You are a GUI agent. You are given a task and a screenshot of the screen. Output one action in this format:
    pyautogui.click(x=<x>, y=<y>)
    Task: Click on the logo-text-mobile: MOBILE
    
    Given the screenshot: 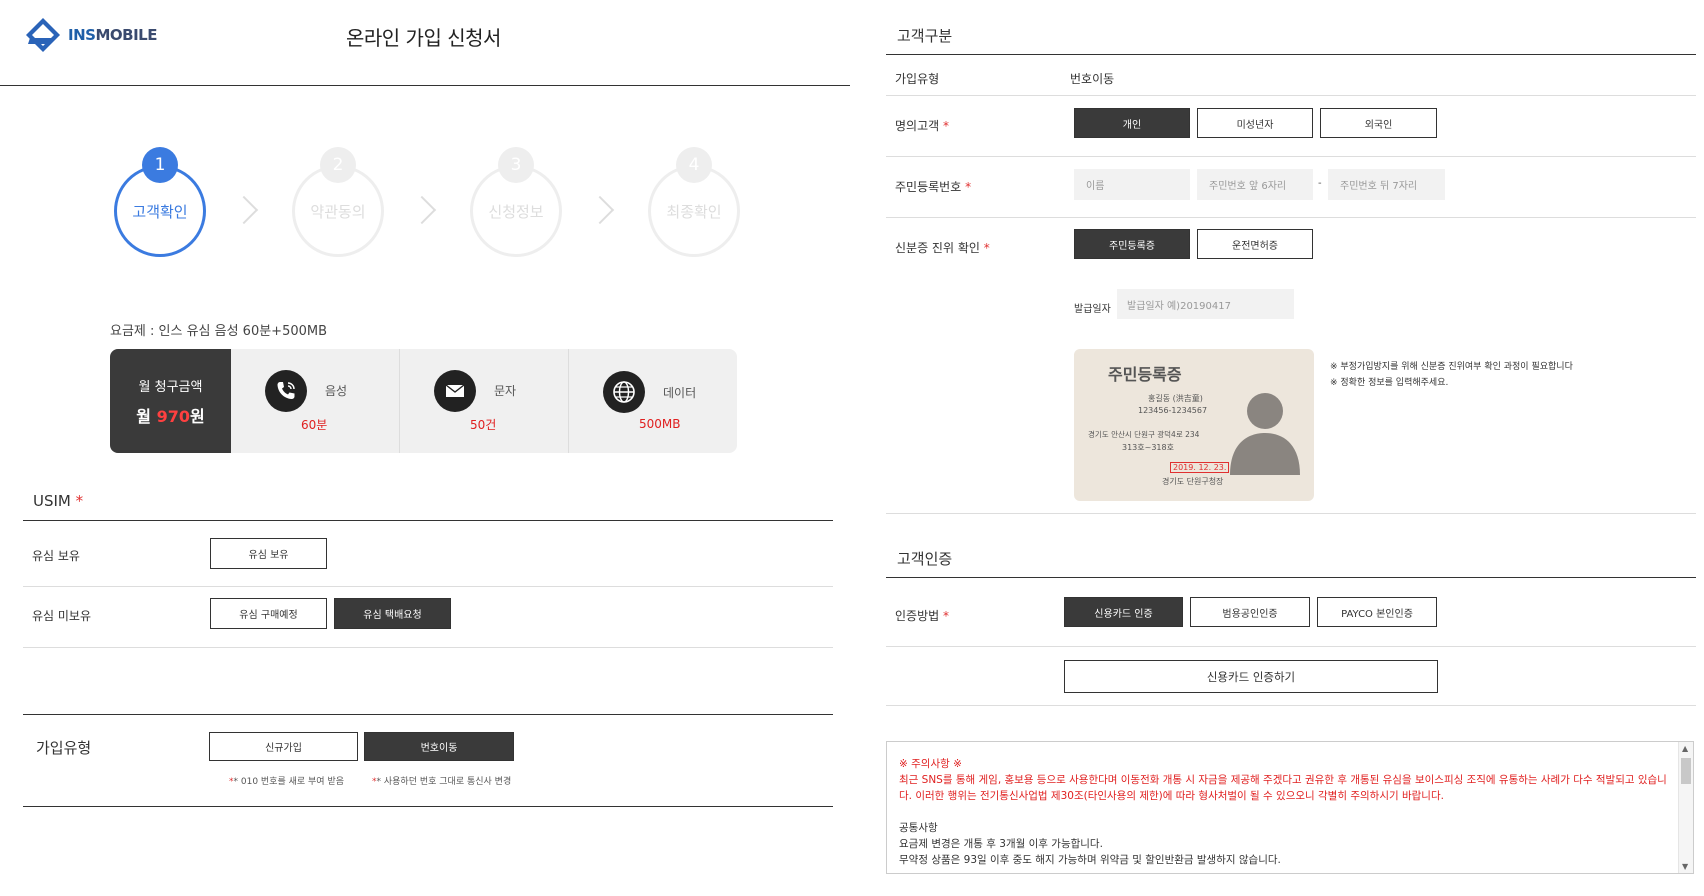 What is the action you would take?
    pyautogui.click(x=126, y=35)
    